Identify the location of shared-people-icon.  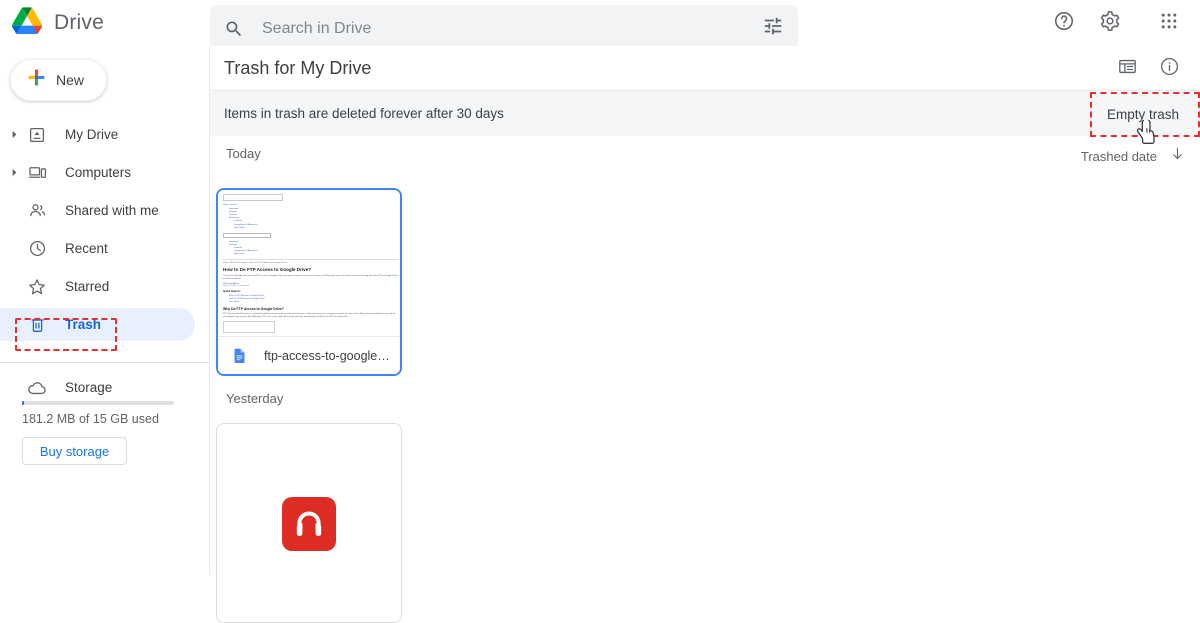
(37, 210).